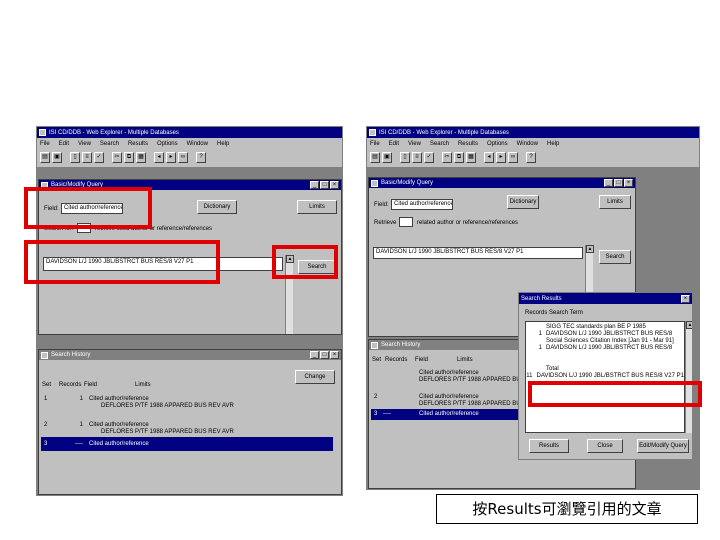 The width and height of the screenshot is (720, 540). Describe the element at coordinates (315, 377) in the screenshot. I see `change-button: Change` at that location.